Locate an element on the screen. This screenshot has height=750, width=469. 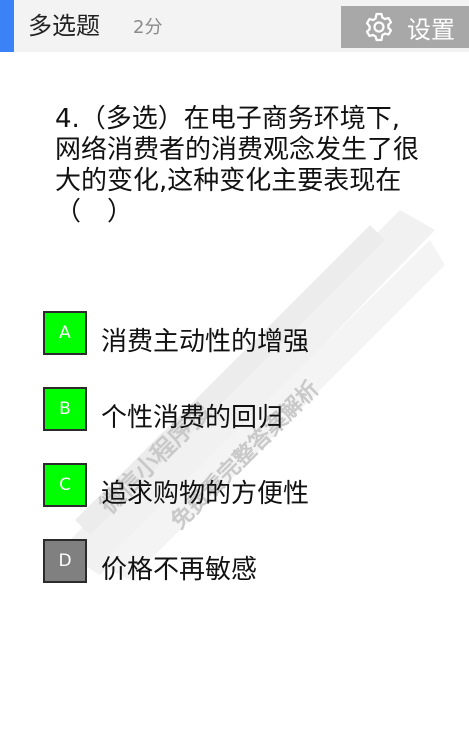
settings-button: 设置 is located at coordinates (405, 27).